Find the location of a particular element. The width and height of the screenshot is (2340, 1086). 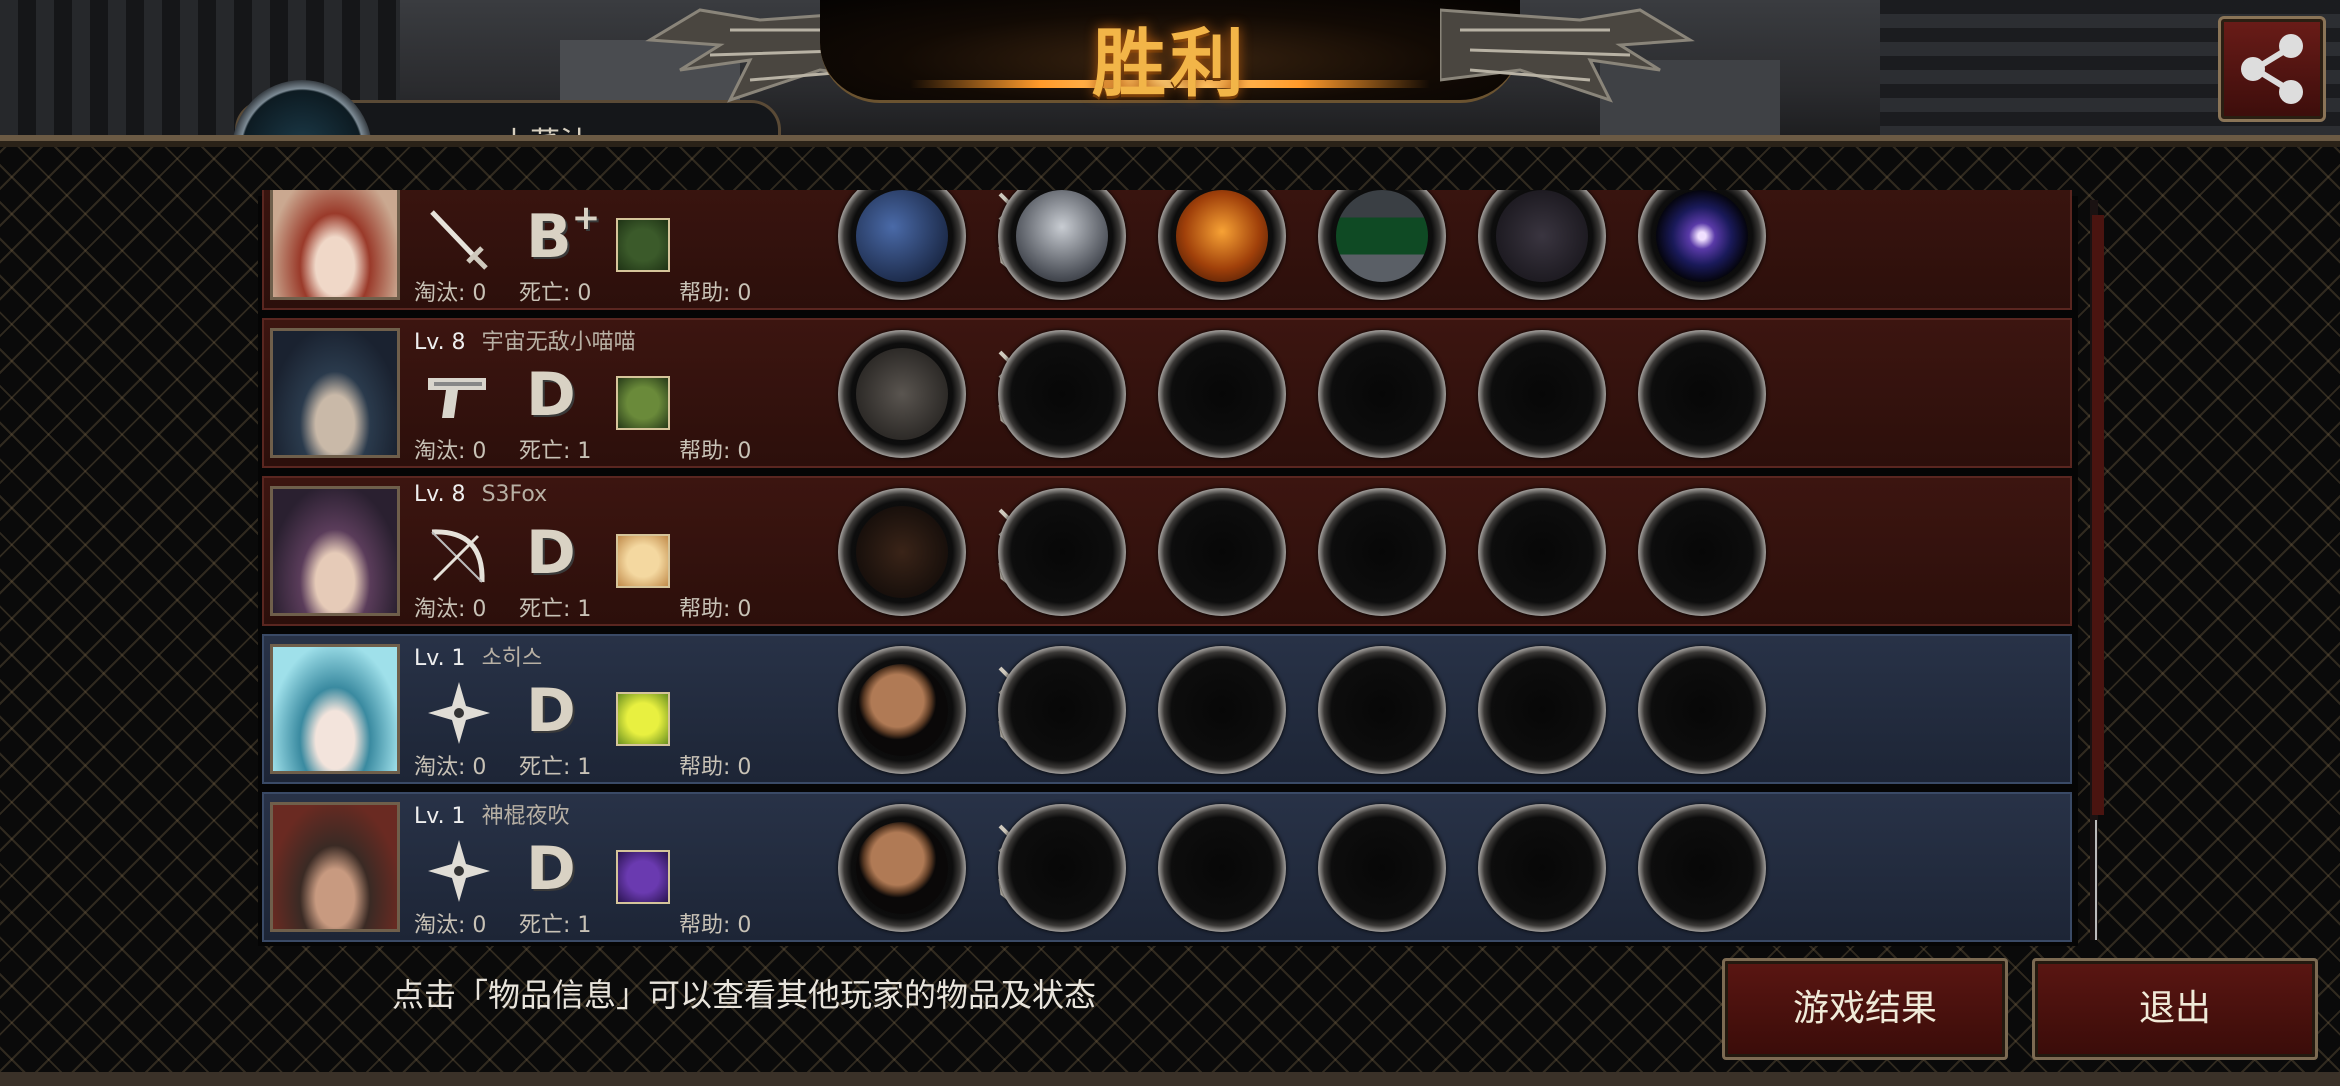

dark-glove-item is located at coordinates (1542, 245).